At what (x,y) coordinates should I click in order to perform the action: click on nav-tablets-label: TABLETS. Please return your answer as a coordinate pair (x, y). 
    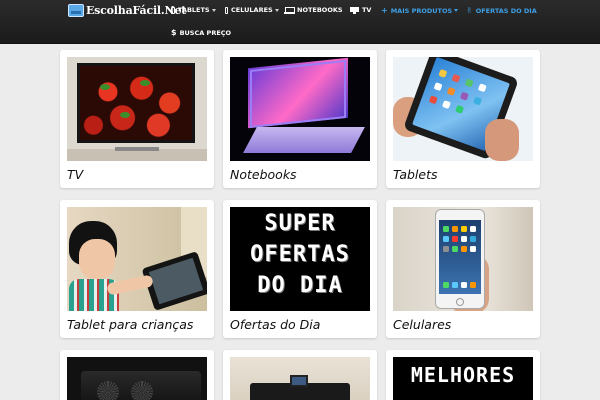
    Looking at the image, I should click on (194, 10).